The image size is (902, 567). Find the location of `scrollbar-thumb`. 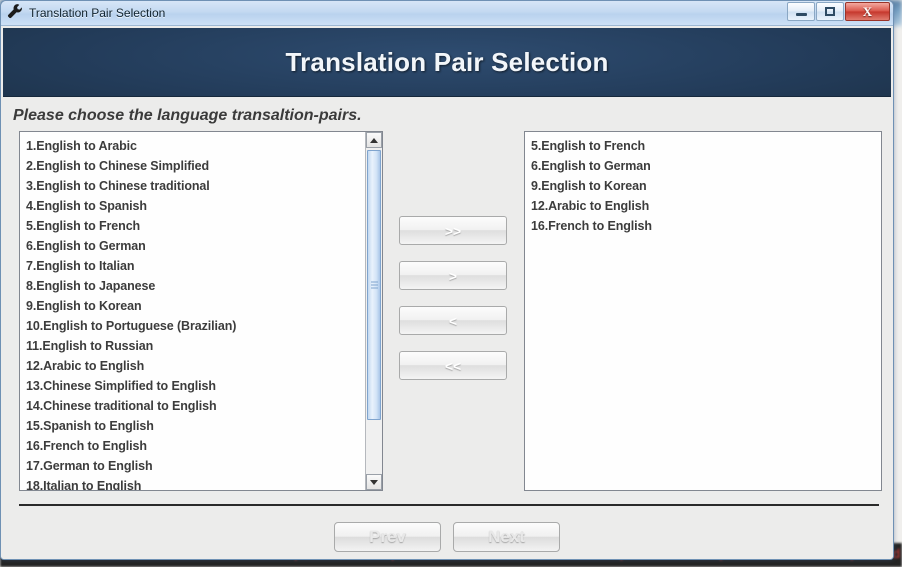

scrollbar-thumb is located at coordinates (374, 285).